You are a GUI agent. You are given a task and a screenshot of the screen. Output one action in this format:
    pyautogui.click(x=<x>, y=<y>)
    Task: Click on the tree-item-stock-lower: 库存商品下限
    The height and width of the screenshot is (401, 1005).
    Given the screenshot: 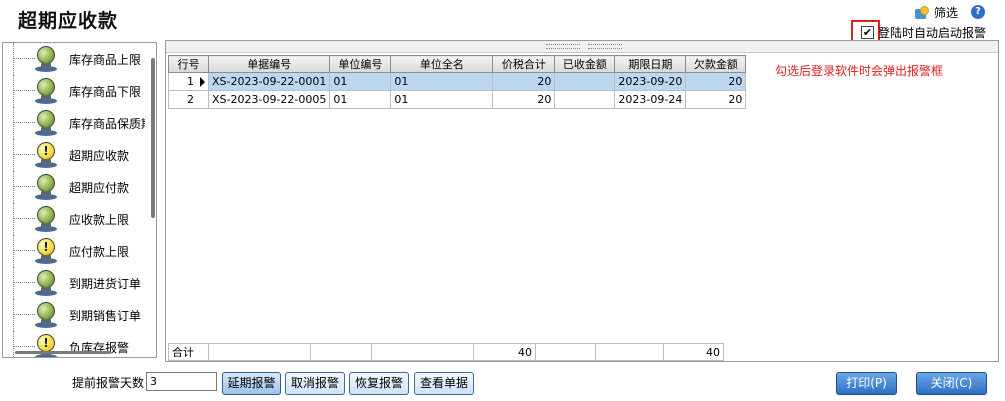 What is the action you would take?
    pyautogui.click(x=75, y=91)
    